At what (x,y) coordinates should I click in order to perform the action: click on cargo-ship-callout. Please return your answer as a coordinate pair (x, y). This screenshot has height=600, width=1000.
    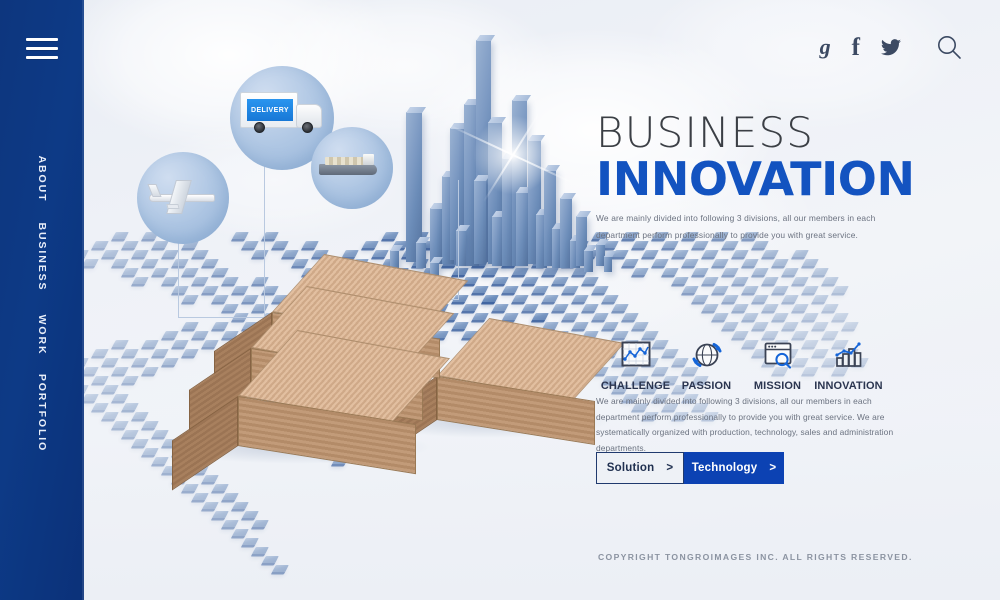
    Looking at the image, I should click on (352, 168).